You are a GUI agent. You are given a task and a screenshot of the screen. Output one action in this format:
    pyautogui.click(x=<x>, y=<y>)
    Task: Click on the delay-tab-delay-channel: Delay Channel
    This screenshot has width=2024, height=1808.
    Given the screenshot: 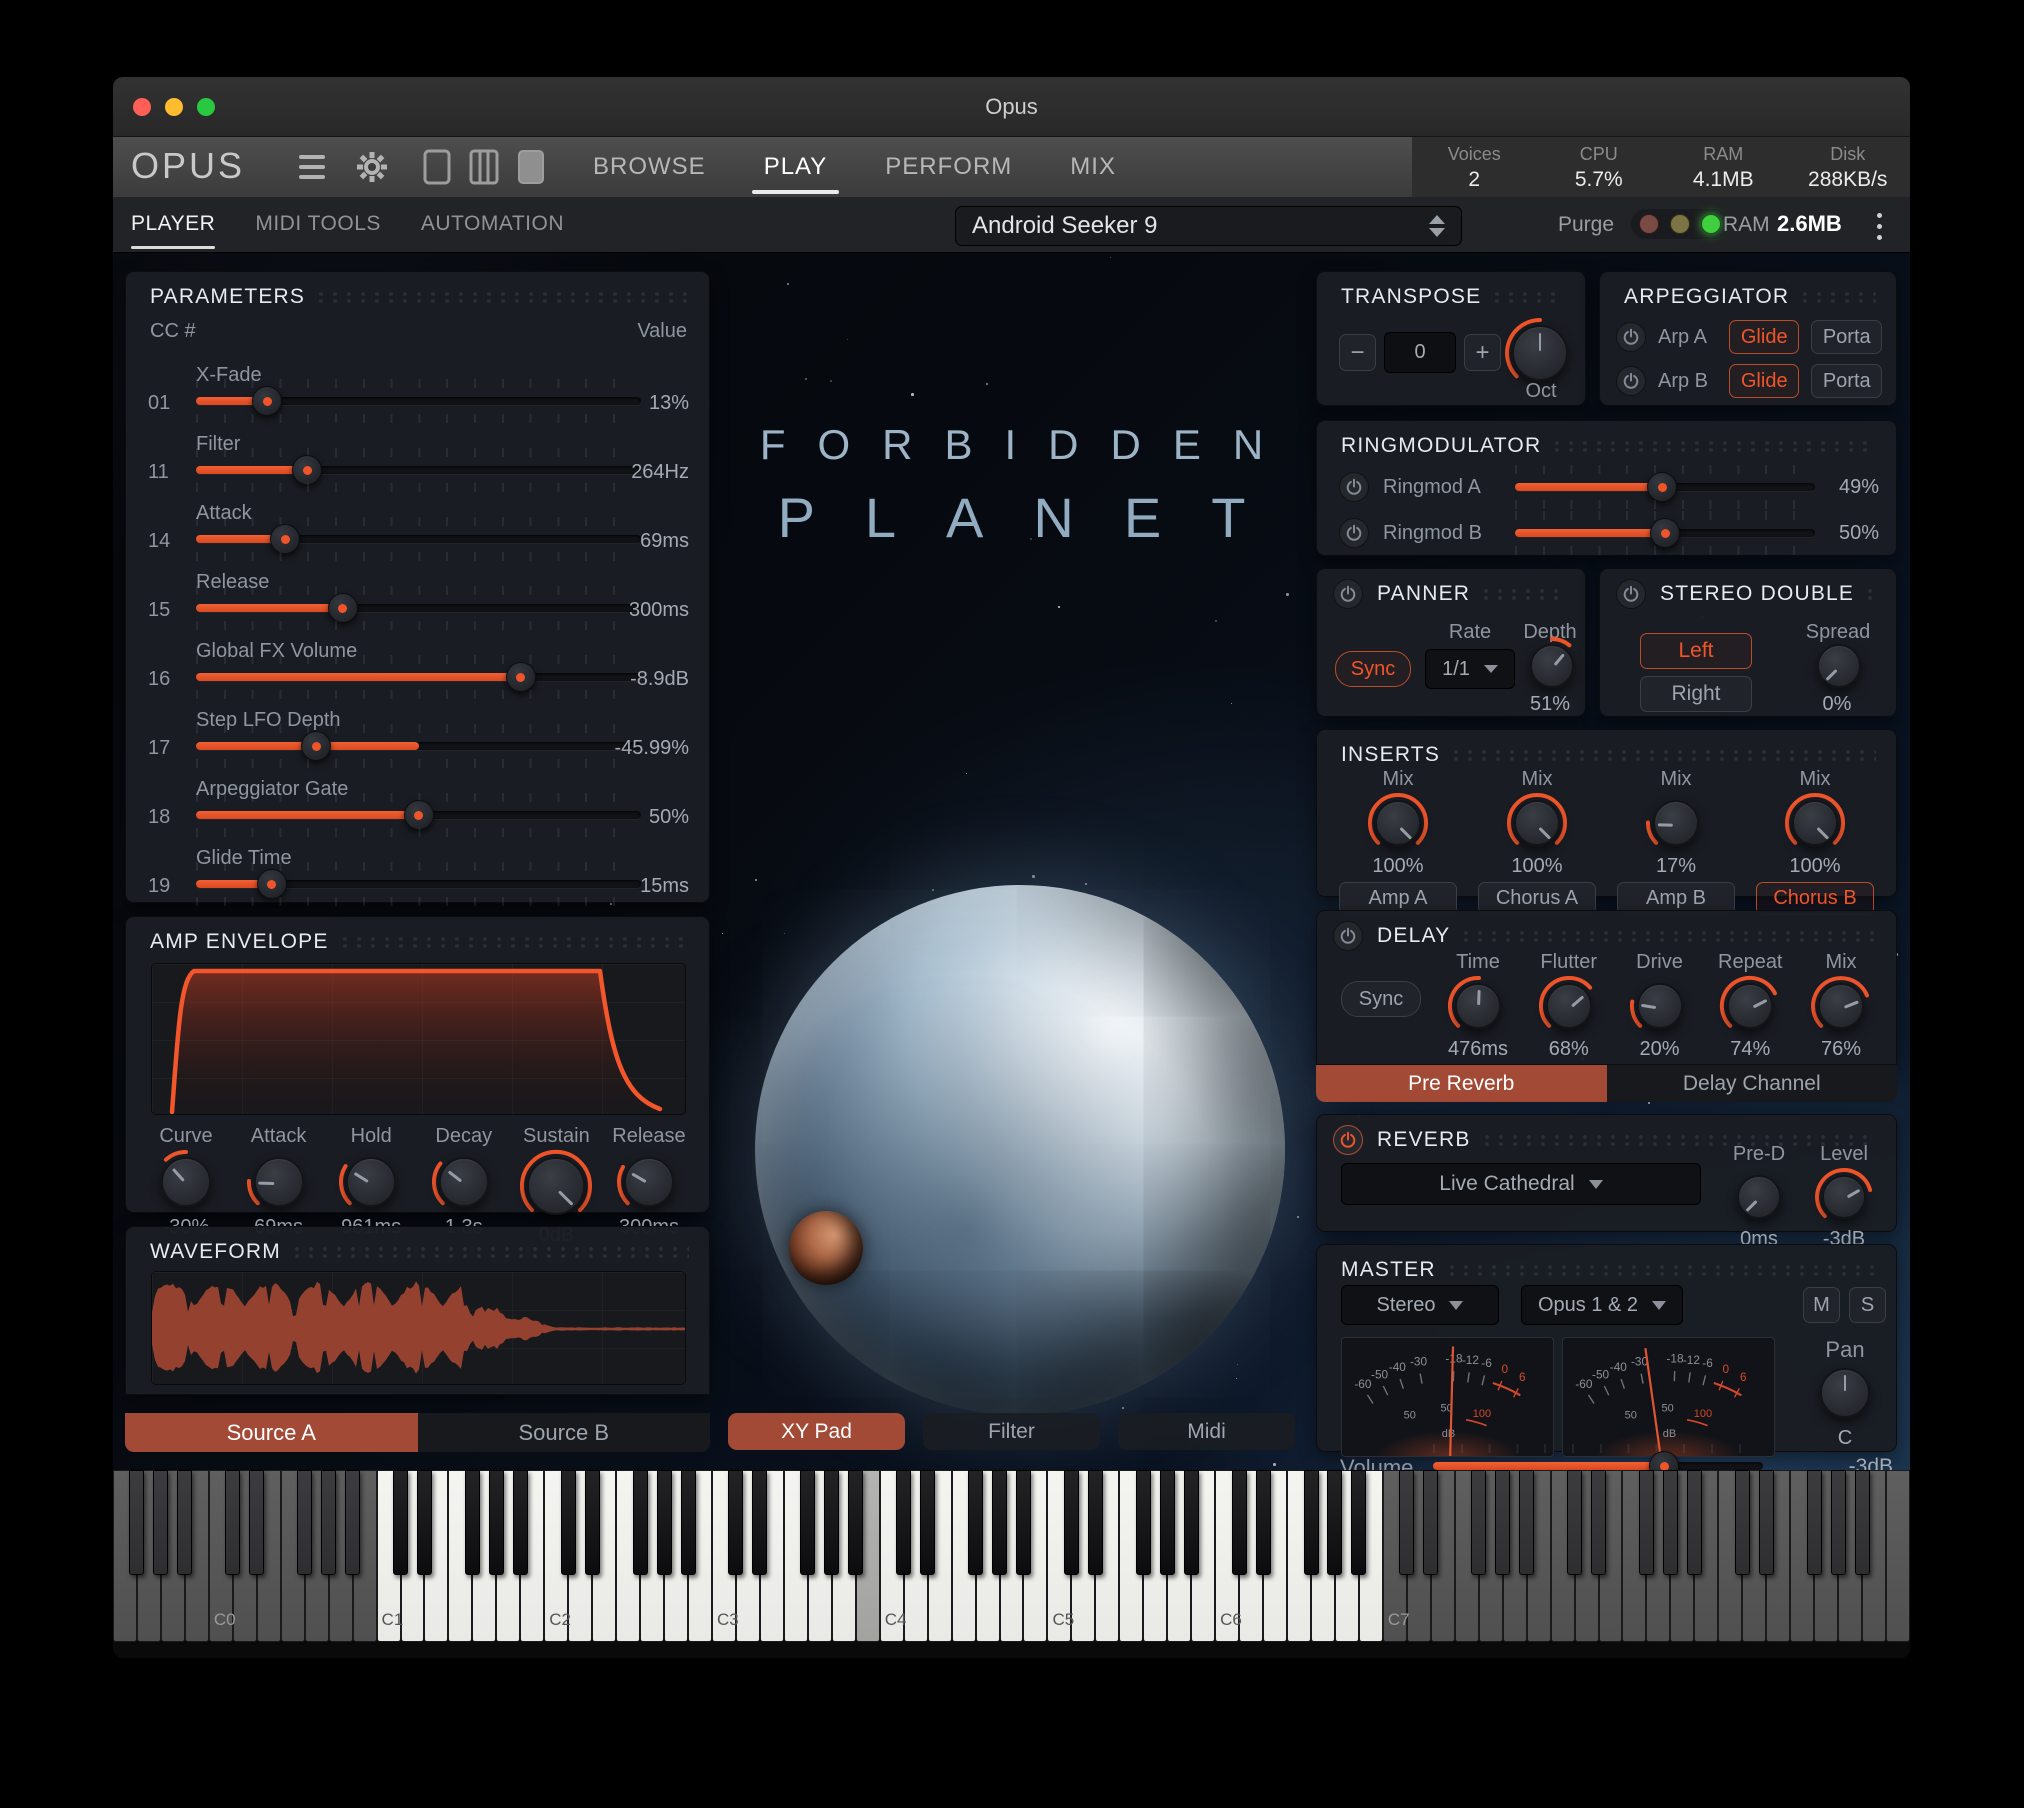 What is the action you would take?
    pyautogui.click(x=1751, y=1083)
    